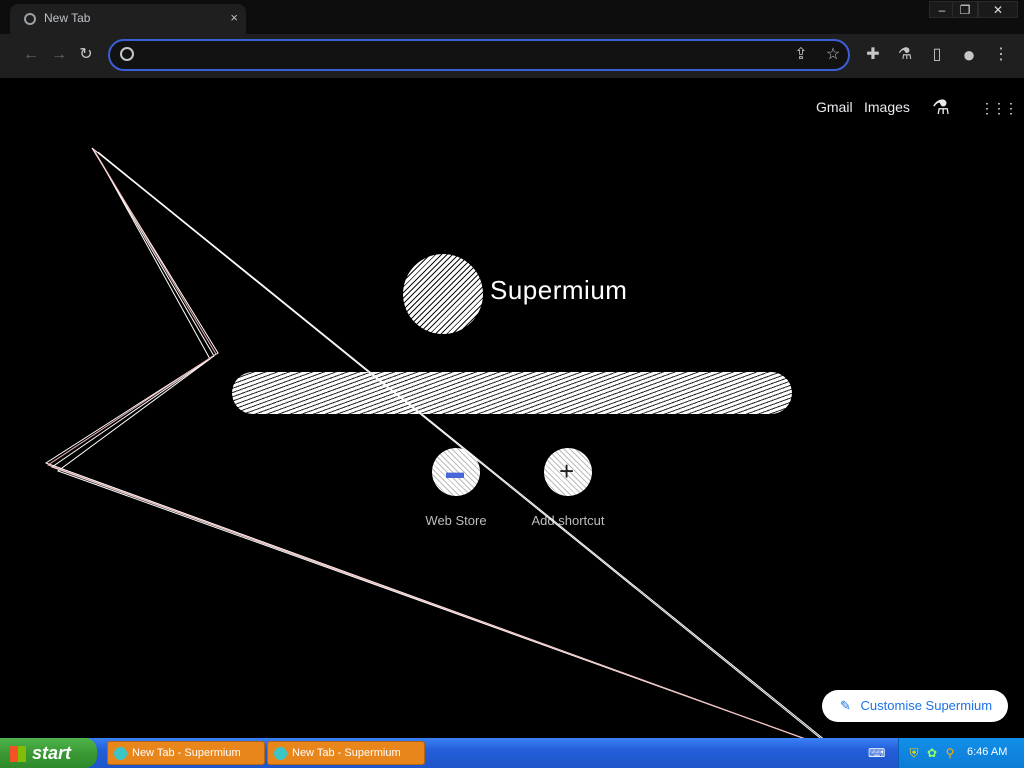  I want to click on apps-grid-icon: ⋮⋮⋮, so click(999, 108).